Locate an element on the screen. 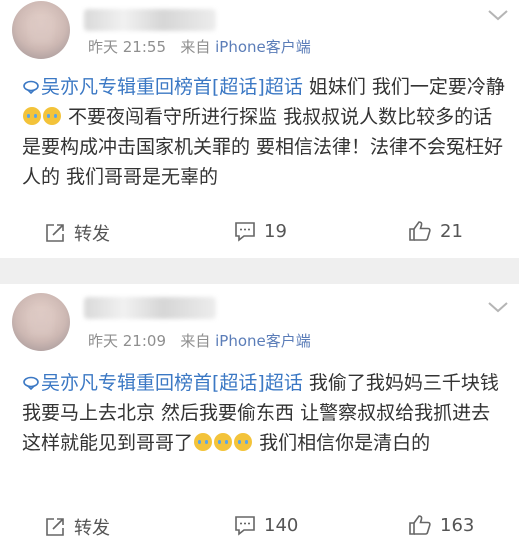 The image size is (519, 548). username-blurred is located at coordinates (150, 308).